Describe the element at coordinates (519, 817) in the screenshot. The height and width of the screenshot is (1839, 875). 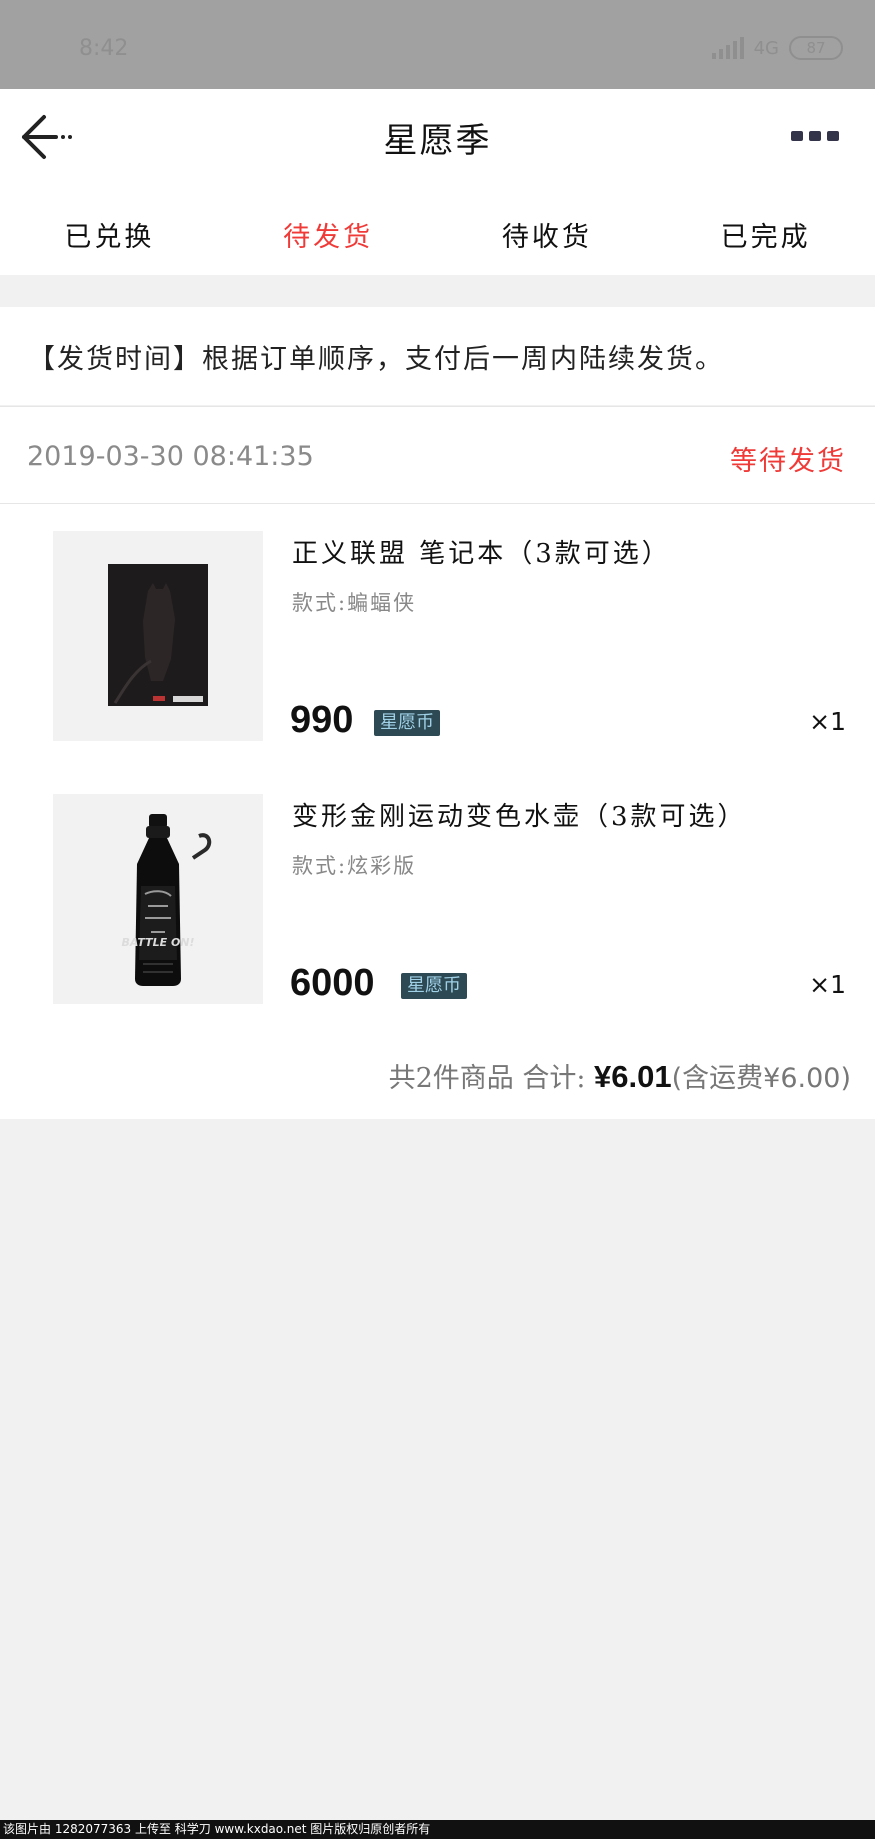
I see `item-name: 变形金刚运动变色水壶（3款可选）` at that location.